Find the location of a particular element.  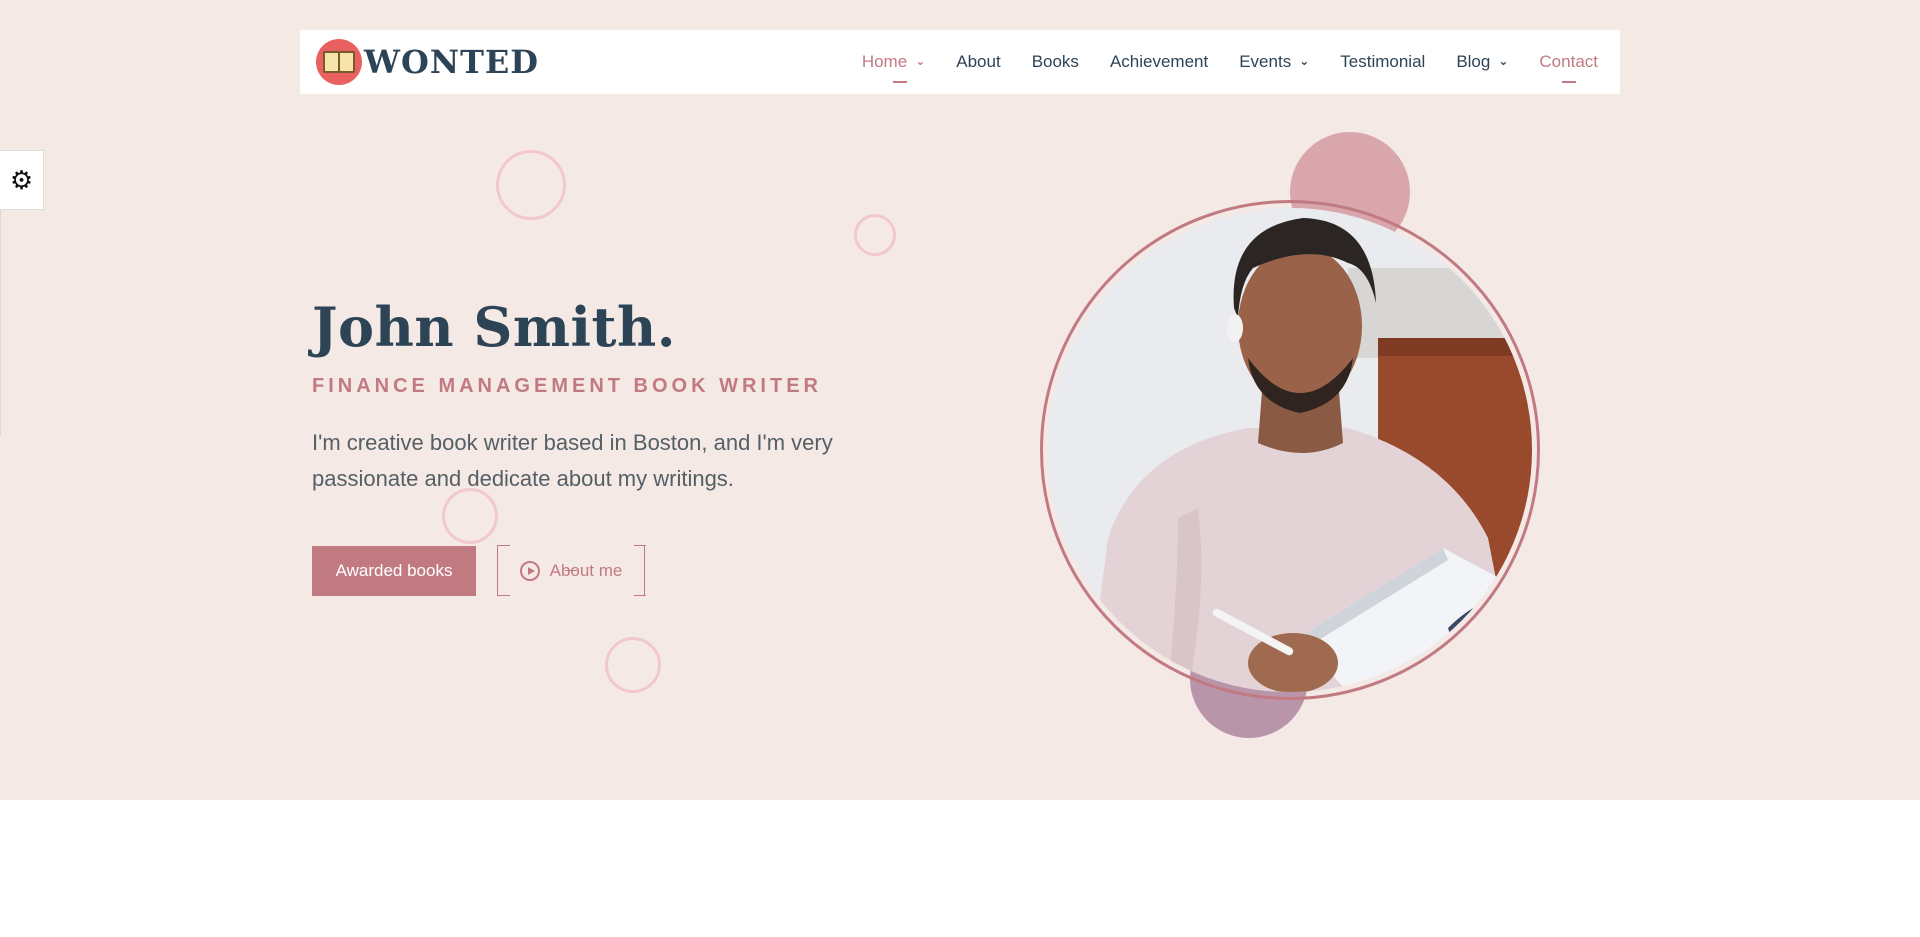

nav-label: About is located at coordinates (978, 61).